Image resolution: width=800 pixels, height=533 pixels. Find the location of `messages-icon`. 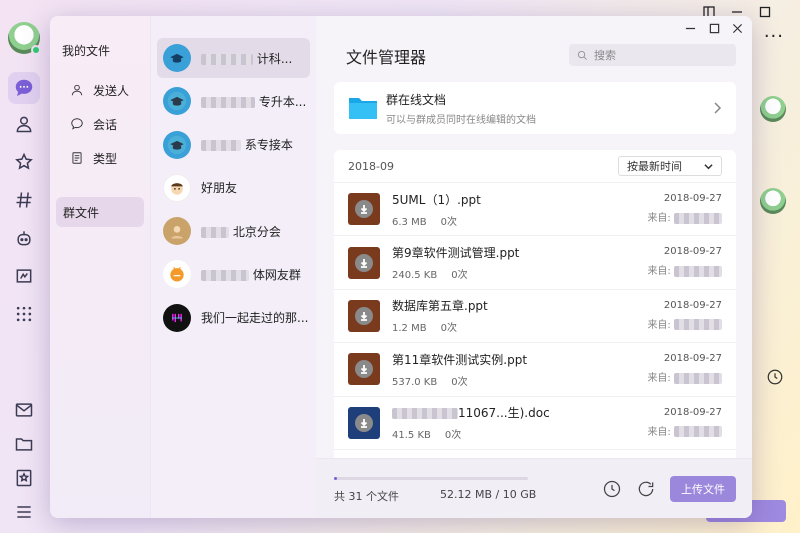

messages-icon is located at coordinates (24, 88).